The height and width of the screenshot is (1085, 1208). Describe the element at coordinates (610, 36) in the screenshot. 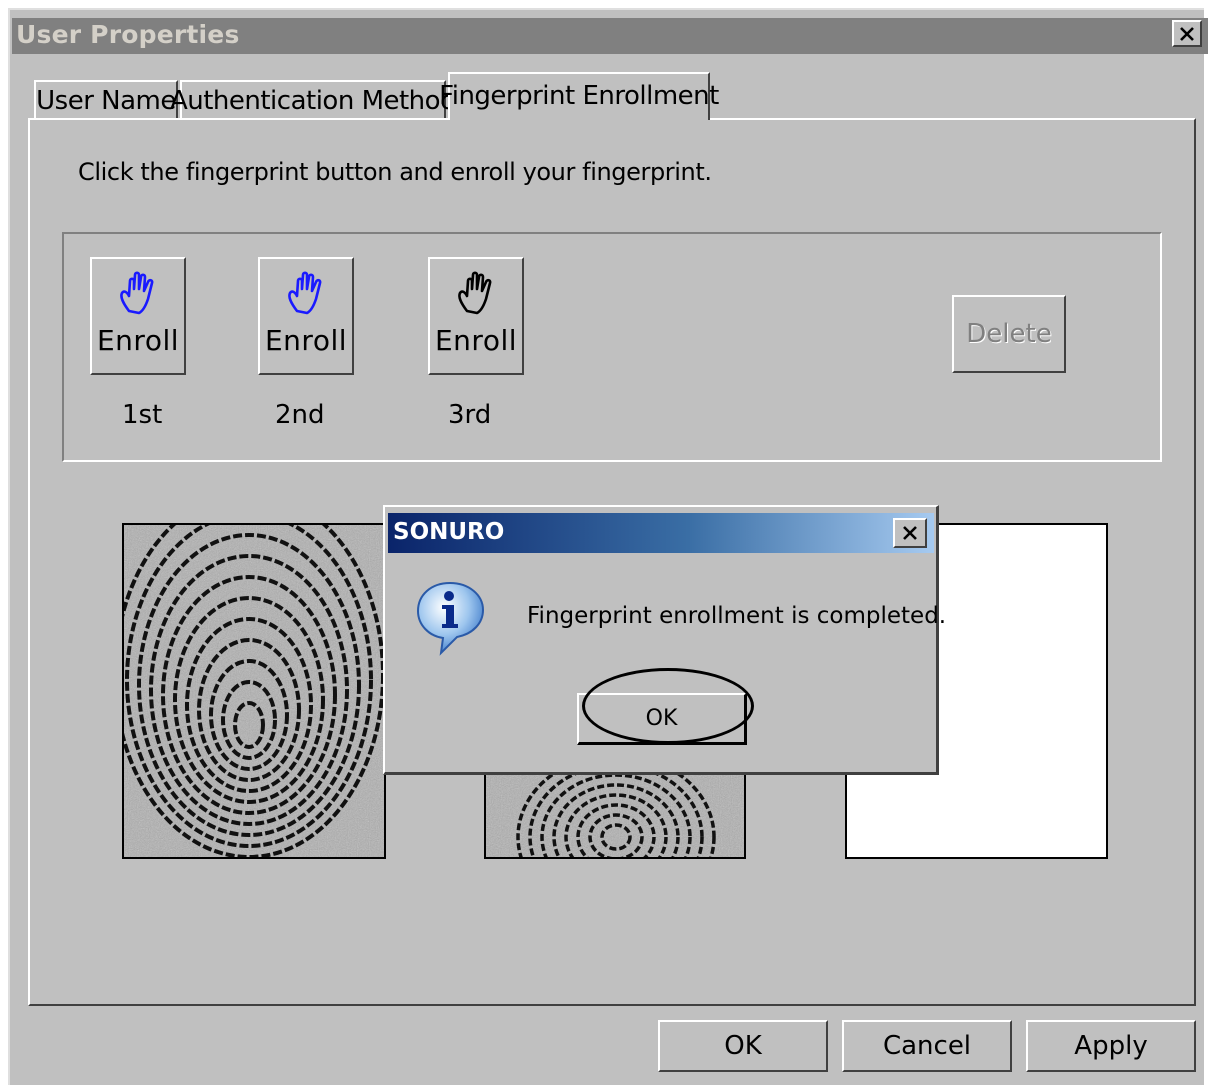

I see `window-titlebar: User Properties` at that location.